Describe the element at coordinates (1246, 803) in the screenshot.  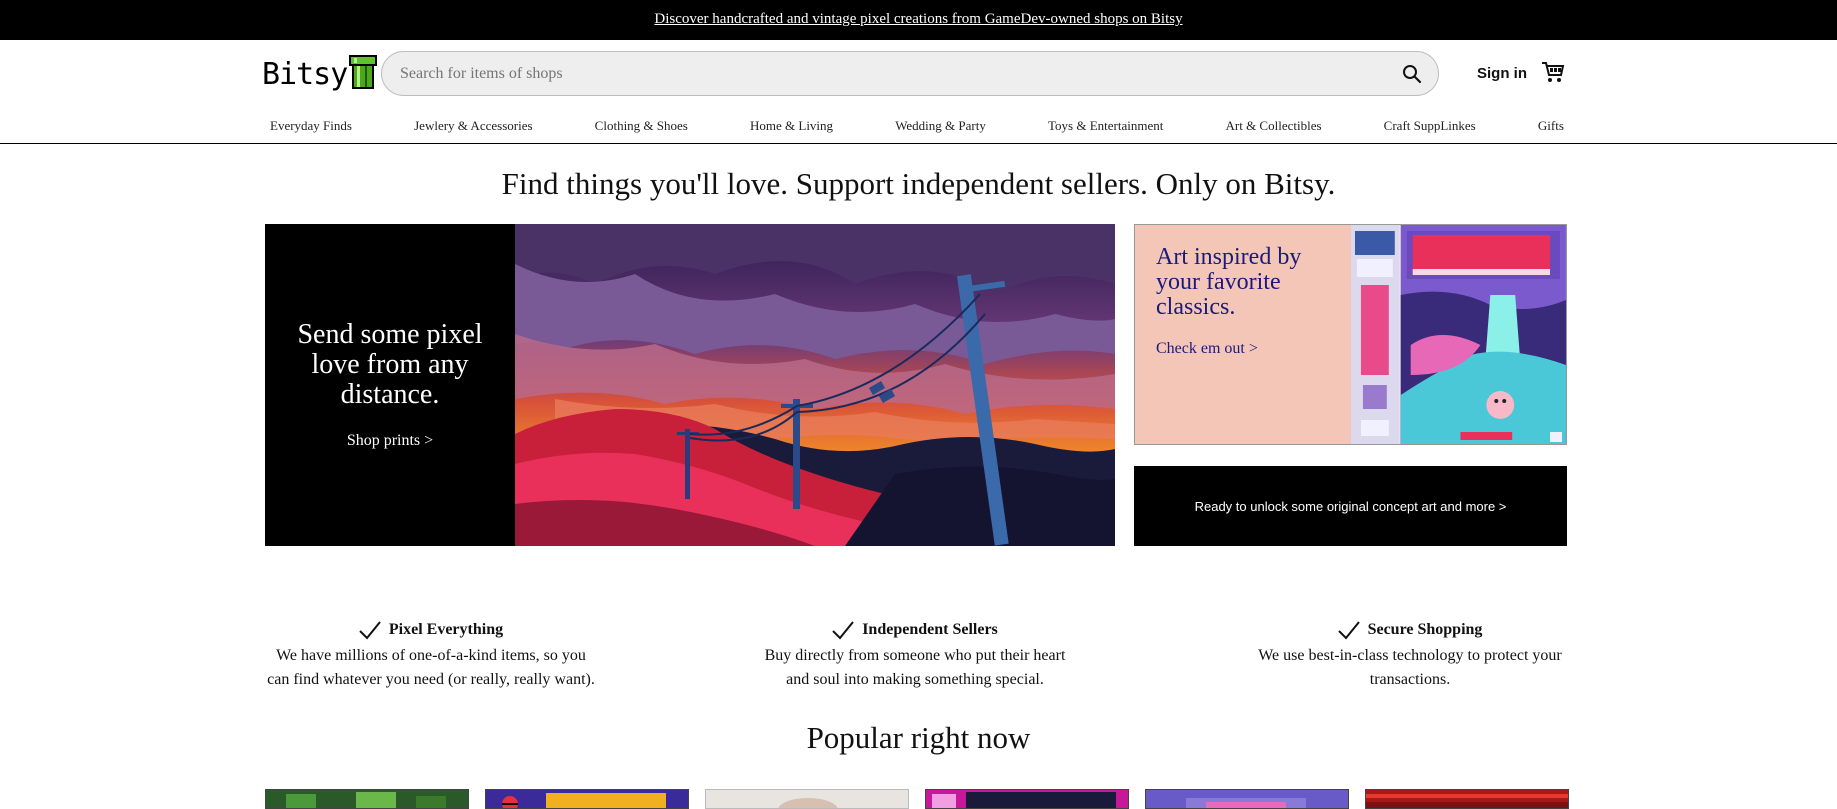
I see `synthwave-art-thumbnail` at that location.